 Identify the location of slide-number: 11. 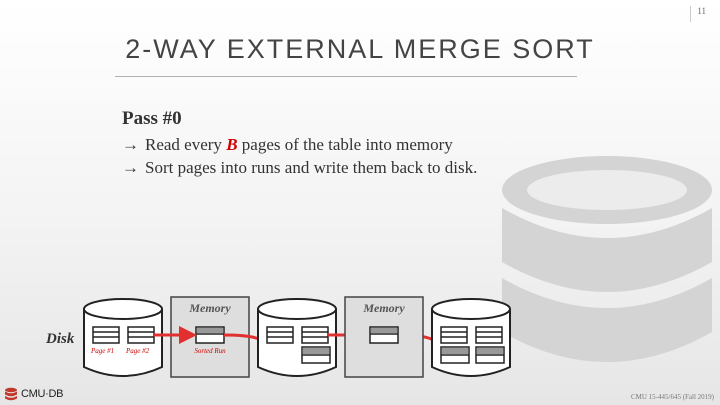
(698, 14).